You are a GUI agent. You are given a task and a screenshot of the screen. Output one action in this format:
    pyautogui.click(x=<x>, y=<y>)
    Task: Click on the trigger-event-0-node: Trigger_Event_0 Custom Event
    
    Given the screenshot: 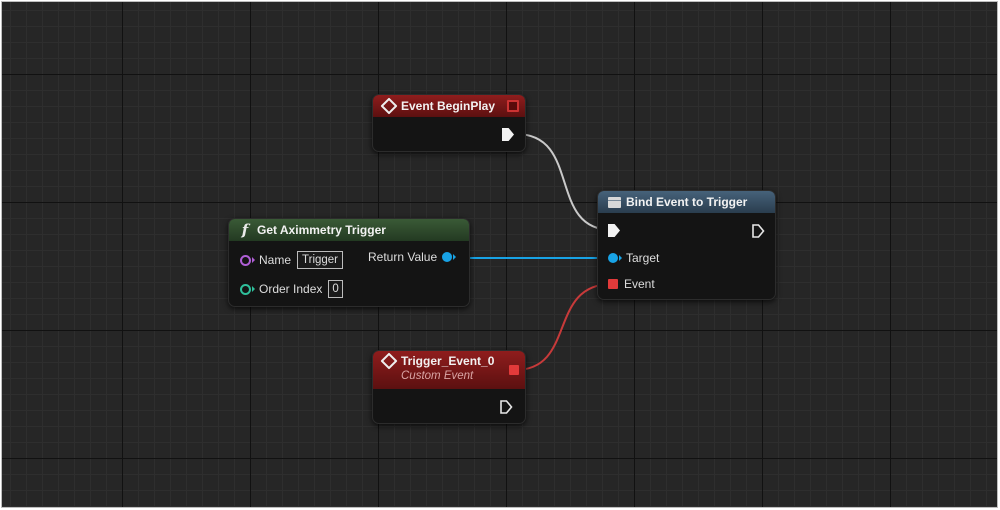 What is the action you would take?
    pyautogui.click(x=449, y=387)
    